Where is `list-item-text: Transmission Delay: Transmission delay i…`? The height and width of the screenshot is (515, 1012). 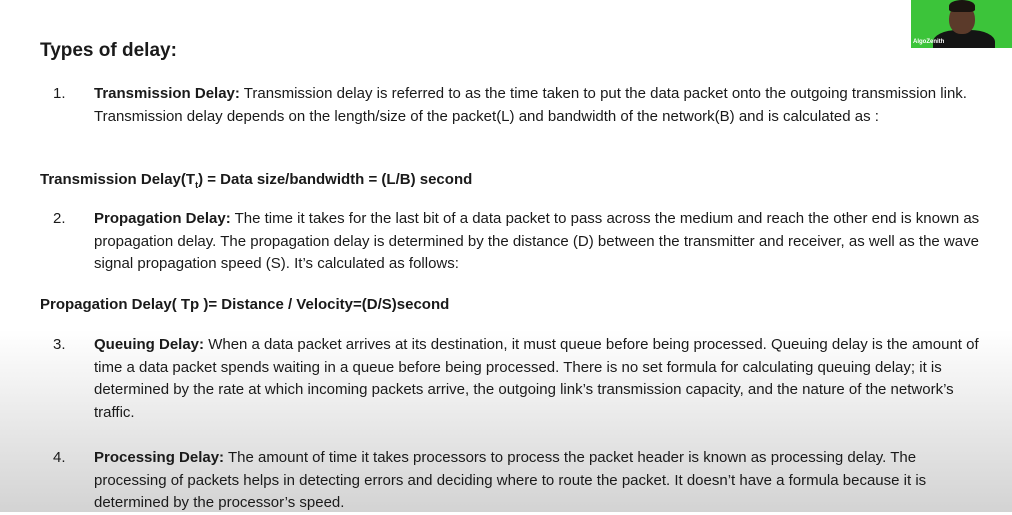 list-item-text: Transmission Delay: Transmission delay i… is located at coordinates (541, 105).